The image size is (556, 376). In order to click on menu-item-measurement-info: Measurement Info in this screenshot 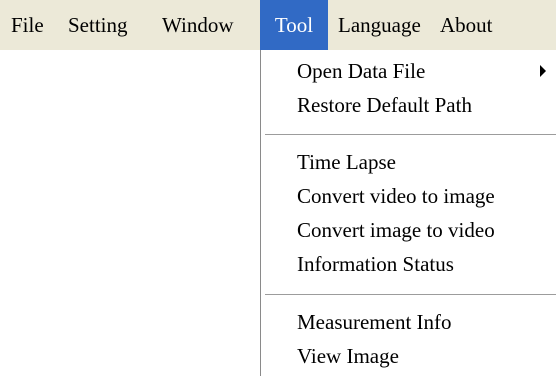, I will do `click(426, 322)`.